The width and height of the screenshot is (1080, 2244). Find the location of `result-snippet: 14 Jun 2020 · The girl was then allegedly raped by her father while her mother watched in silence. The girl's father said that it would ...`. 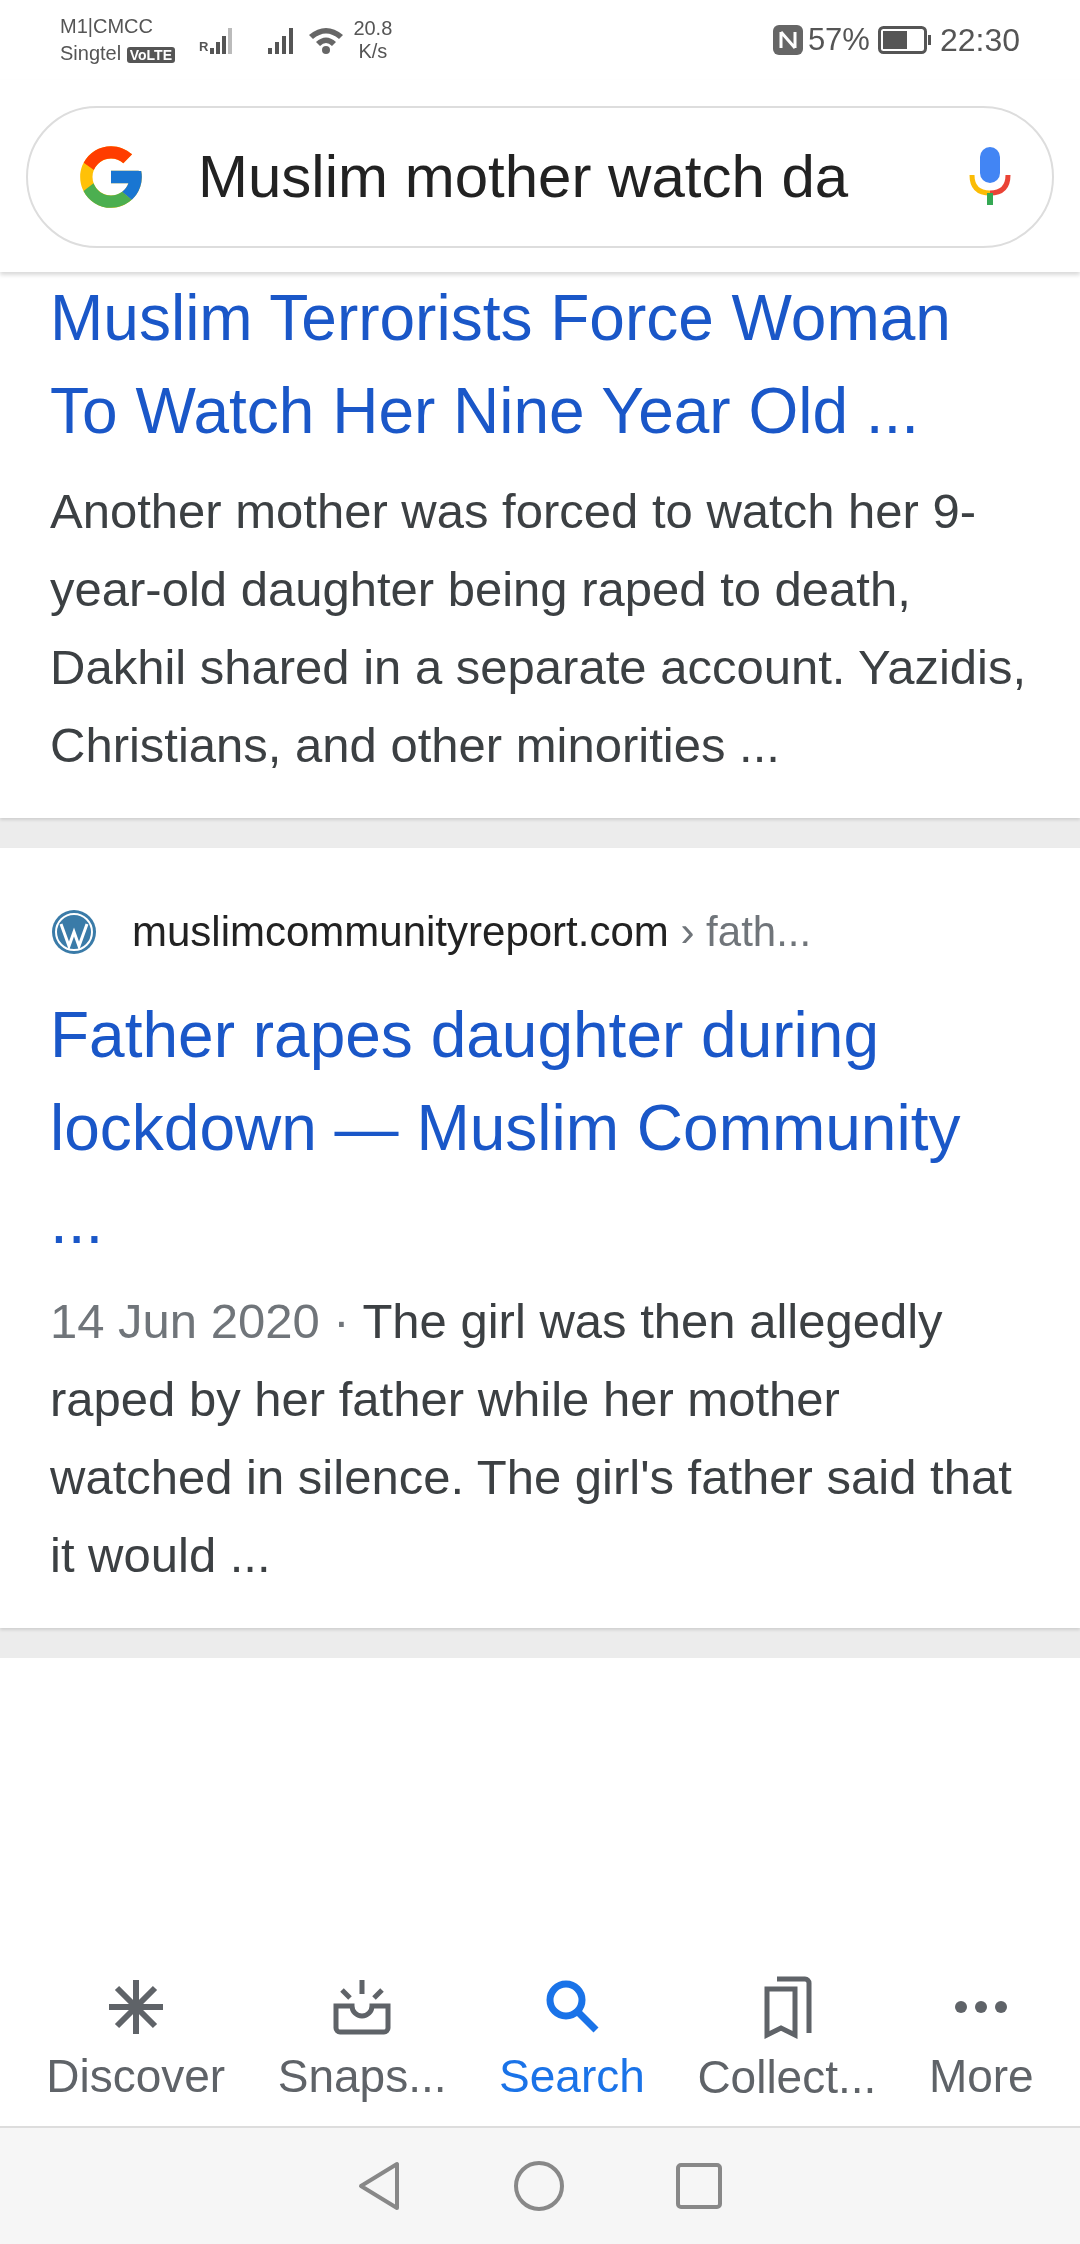

result-snippet: 14 Jun 2020 · The girl was then allegedly raped by her father while her mother watched in silence. The girl's father said that it would ... is located at coordinates (531, 1438).